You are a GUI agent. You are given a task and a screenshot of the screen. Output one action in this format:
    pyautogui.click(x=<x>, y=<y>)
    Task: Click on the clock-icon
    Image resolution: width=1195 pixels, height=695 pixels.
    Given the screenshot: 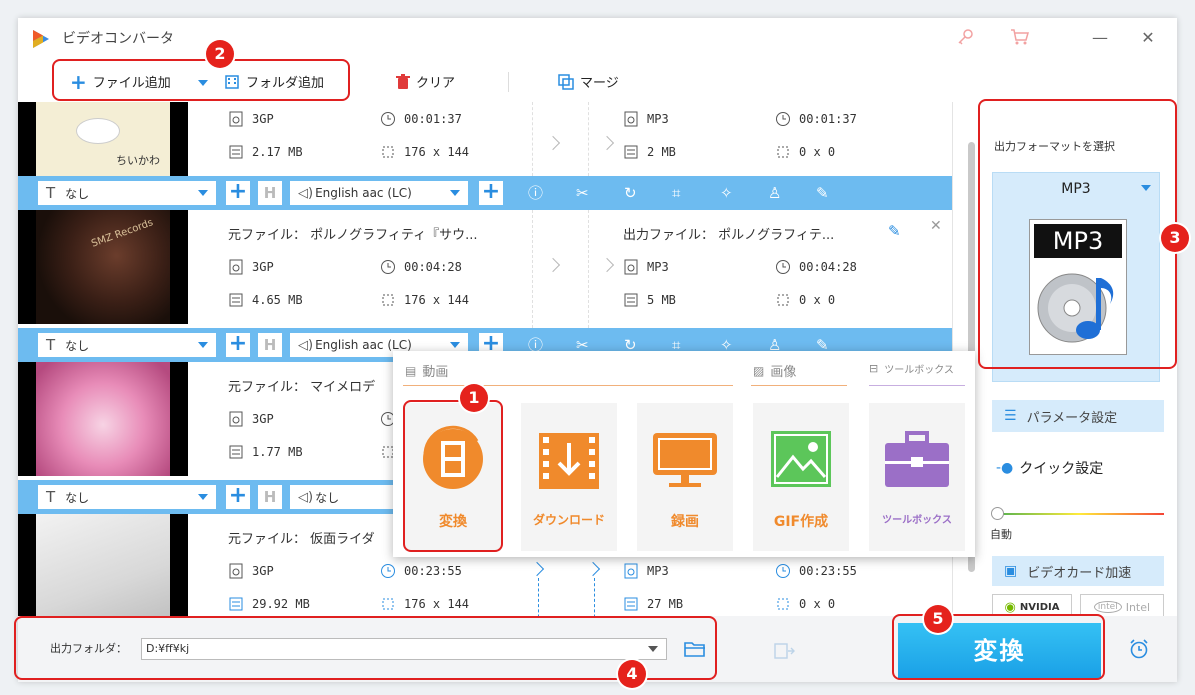 What is the action you would take?
    pyautogui.click(x=783, y=571)
    